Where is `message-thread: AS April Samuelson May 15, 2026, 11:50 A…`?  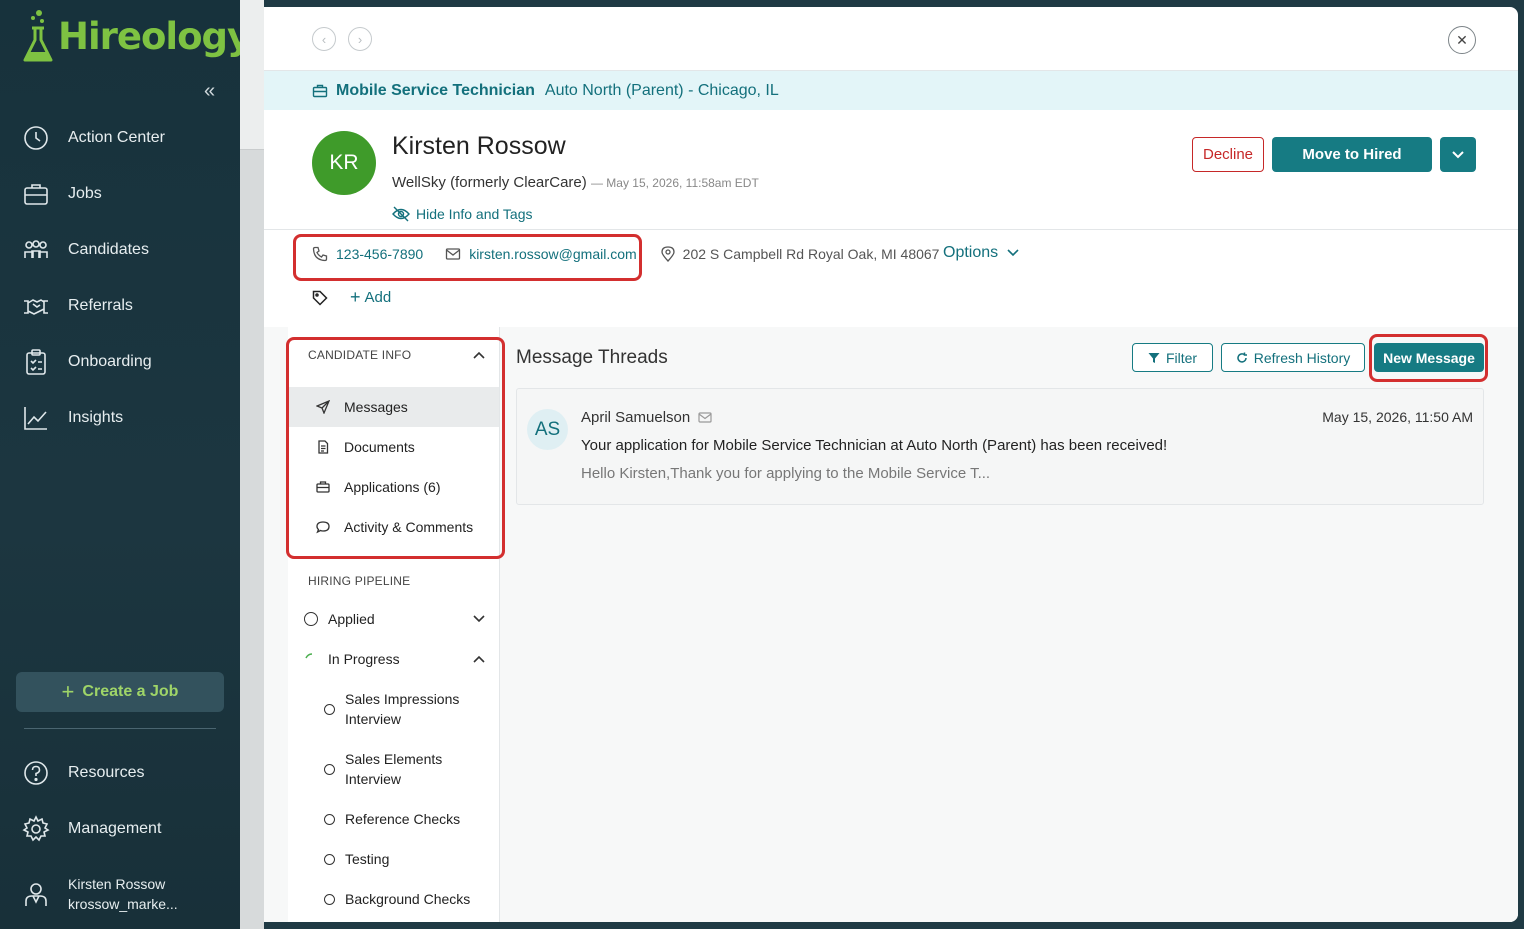
message-thread: AS April Samuelson May 15, 2026, 11:50 A… is located at coordinates (1000, 446).